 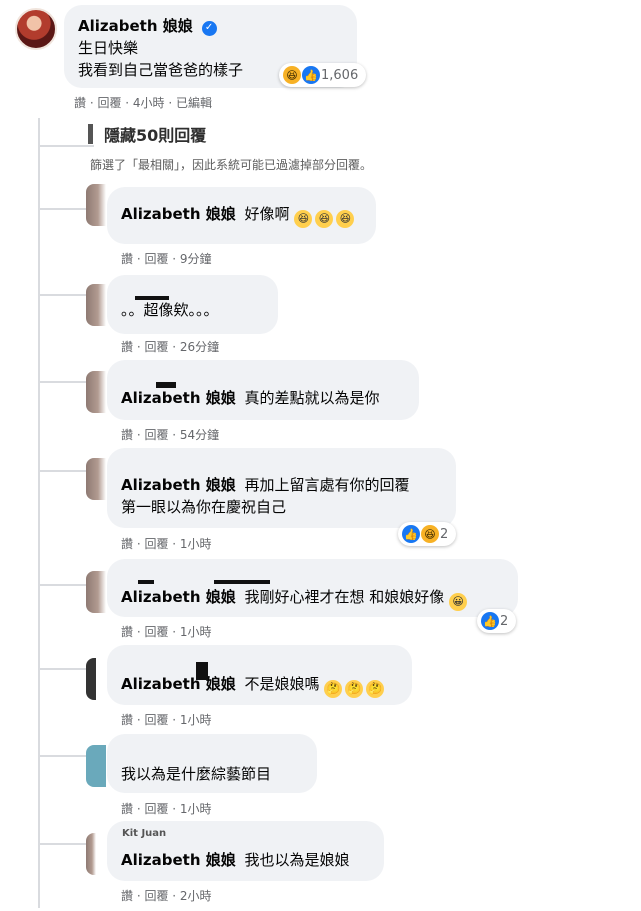 What do you see at coordinates (327, 485) in the screenshot?
I see `reply-text: 再加上留言處有你的回覆` at bounding box center [327, 485].